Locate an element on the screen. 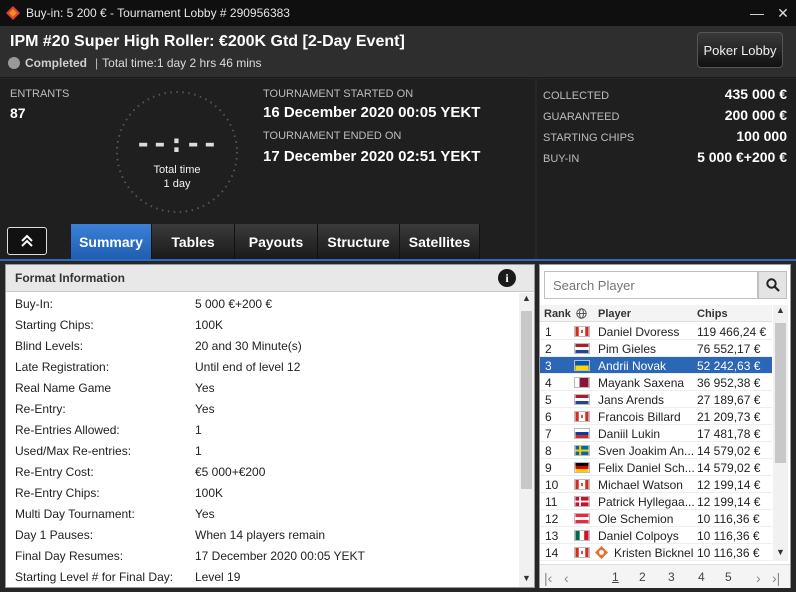 The height and width of the screenshot is (592, 796). player-rank: 12 is located at coordinates (552, 519).